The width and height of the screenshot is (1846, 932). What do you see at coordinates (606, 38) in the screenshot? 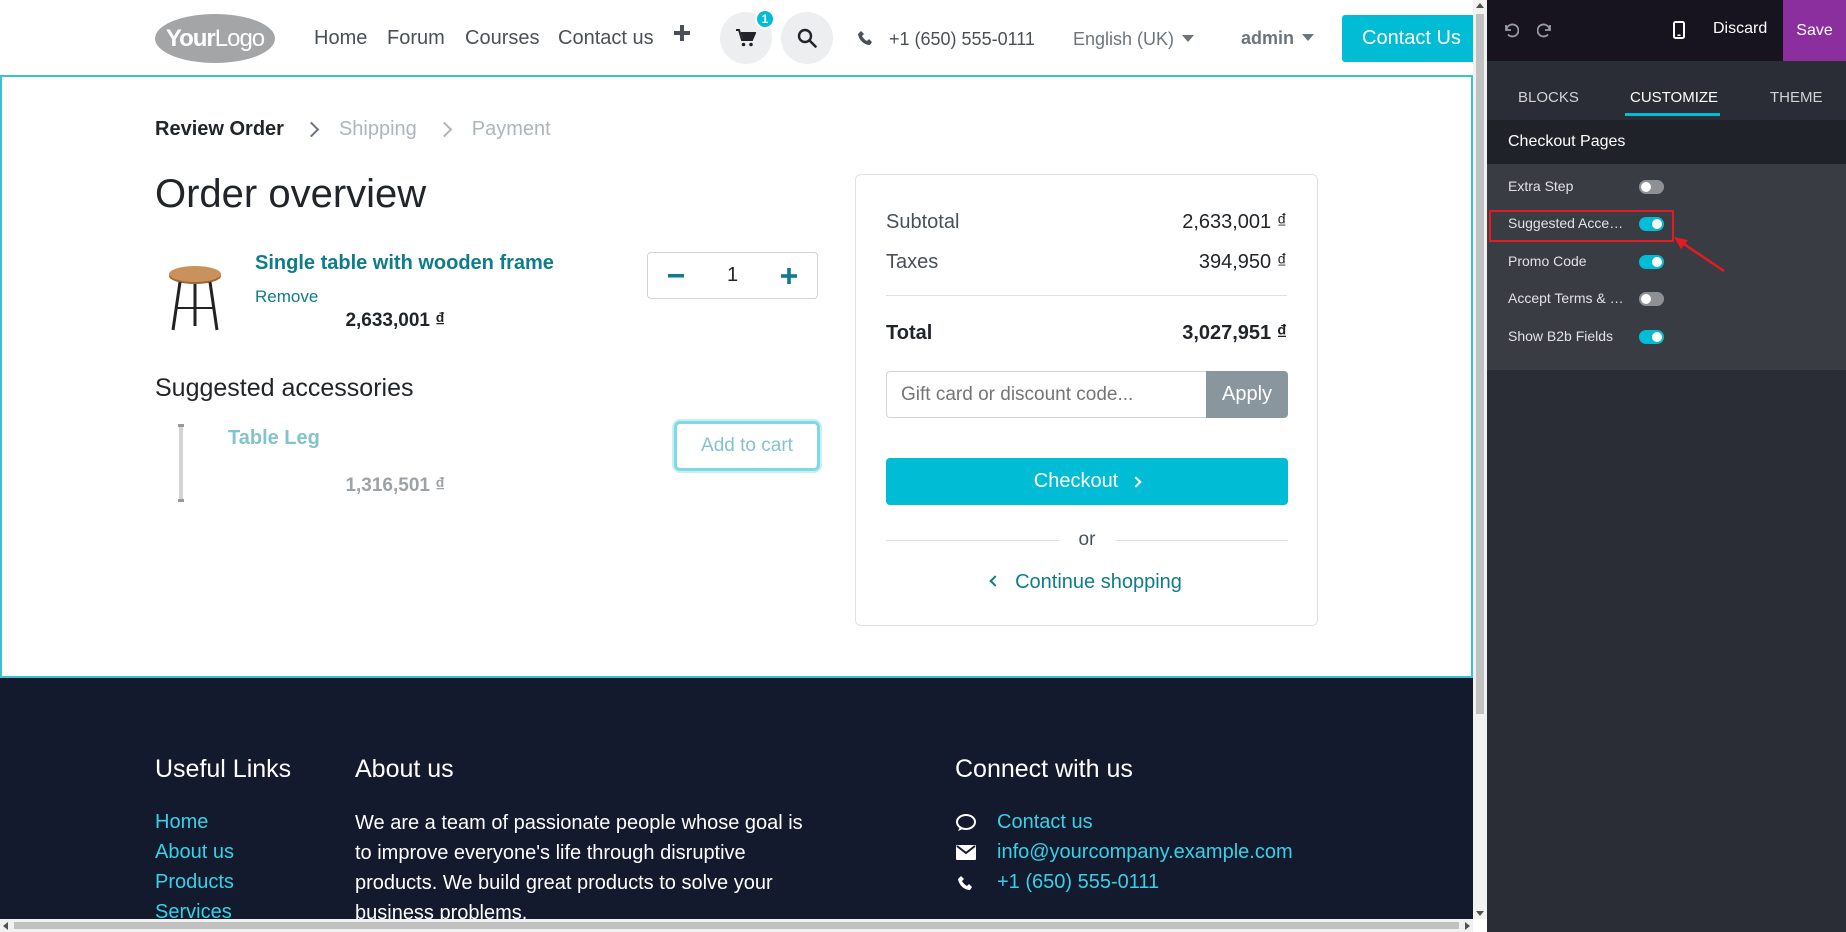
I see `nav-link-contact: Contact us` at bounding box center [606, 38].